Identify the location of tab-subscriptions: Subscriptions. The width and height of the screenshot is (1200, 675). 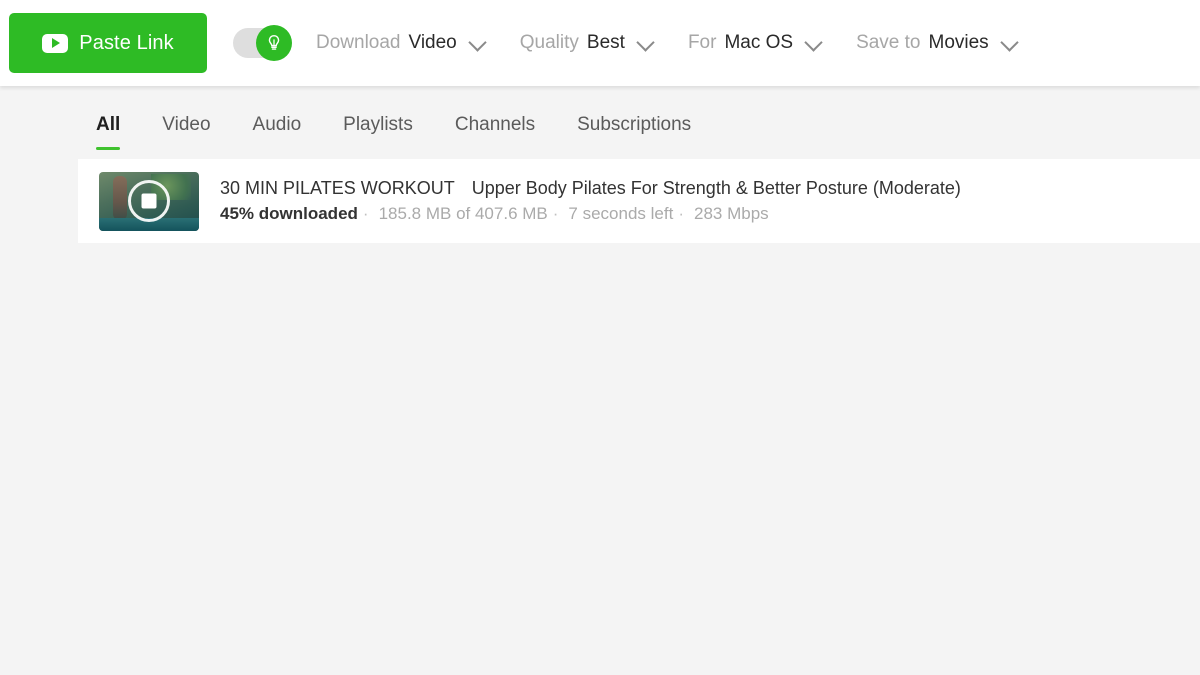
(634, 132).